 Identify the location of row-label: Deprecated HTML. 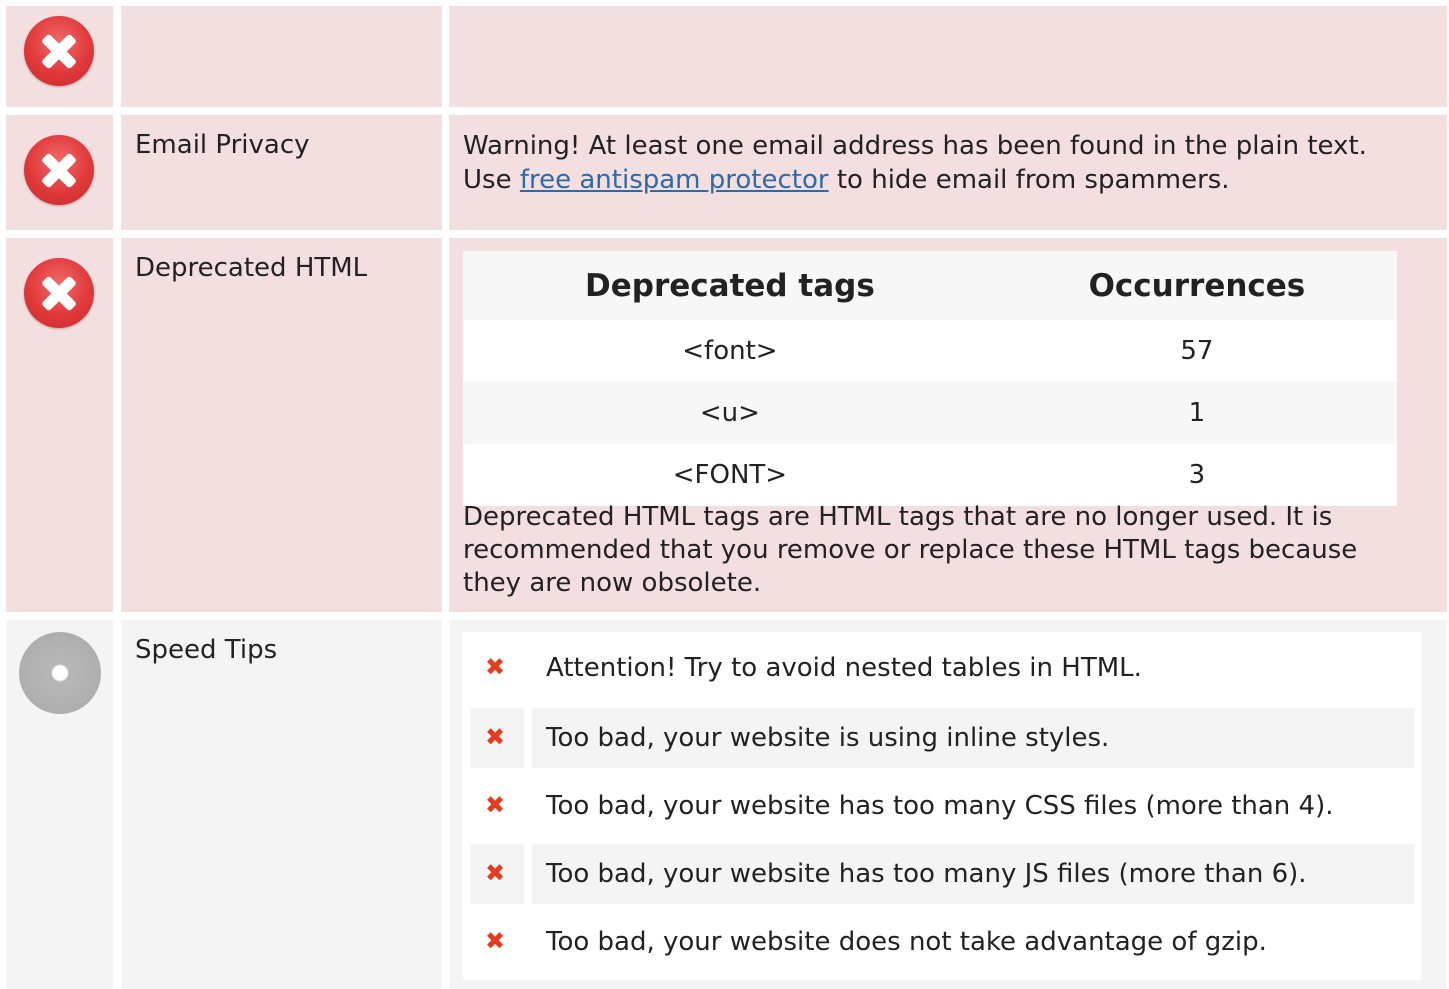
(251, 268).